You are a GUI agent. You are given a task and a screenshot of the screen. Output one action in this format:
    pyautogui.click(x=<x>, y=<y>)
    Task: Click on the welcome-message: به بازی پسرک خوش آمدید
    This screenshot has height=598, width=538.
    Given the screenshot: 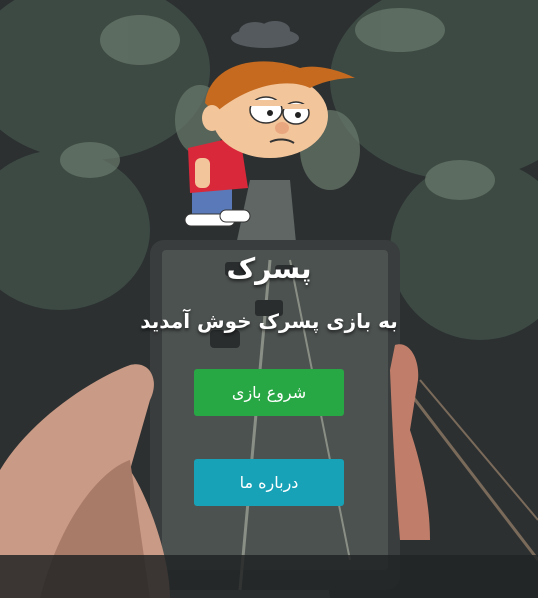 What is the action you would take?
    pyautogui.click(x=269, y=321)
    